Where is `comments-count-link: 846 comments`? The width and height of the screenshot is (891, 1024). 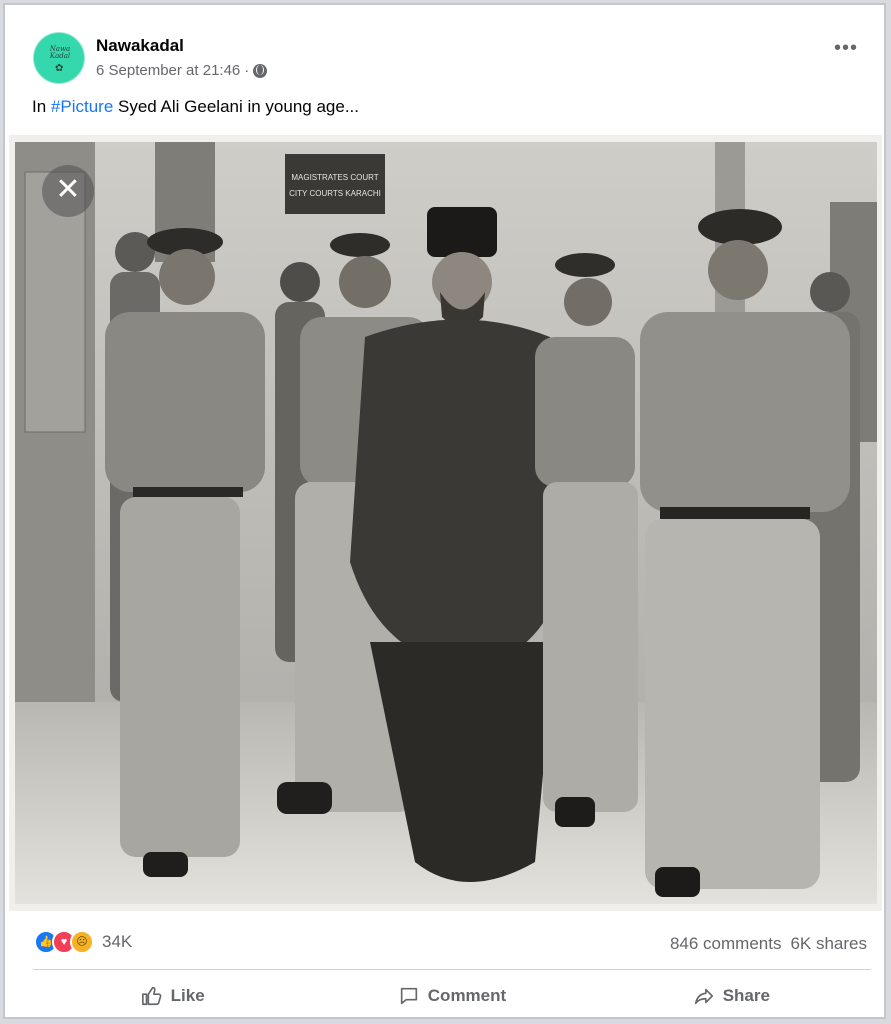
comments-count-link: 846 comments is located at coordinates (726, 944).